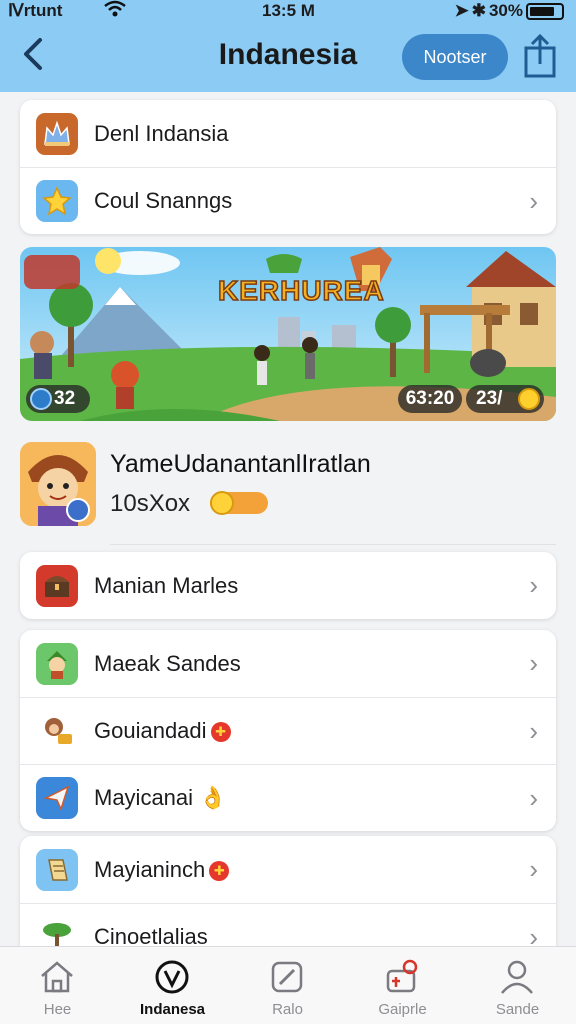  What do you see at coordinates (222, 503) in the screenshot?
I see `thumbs-up-icon` at bounding box center [222, 503].